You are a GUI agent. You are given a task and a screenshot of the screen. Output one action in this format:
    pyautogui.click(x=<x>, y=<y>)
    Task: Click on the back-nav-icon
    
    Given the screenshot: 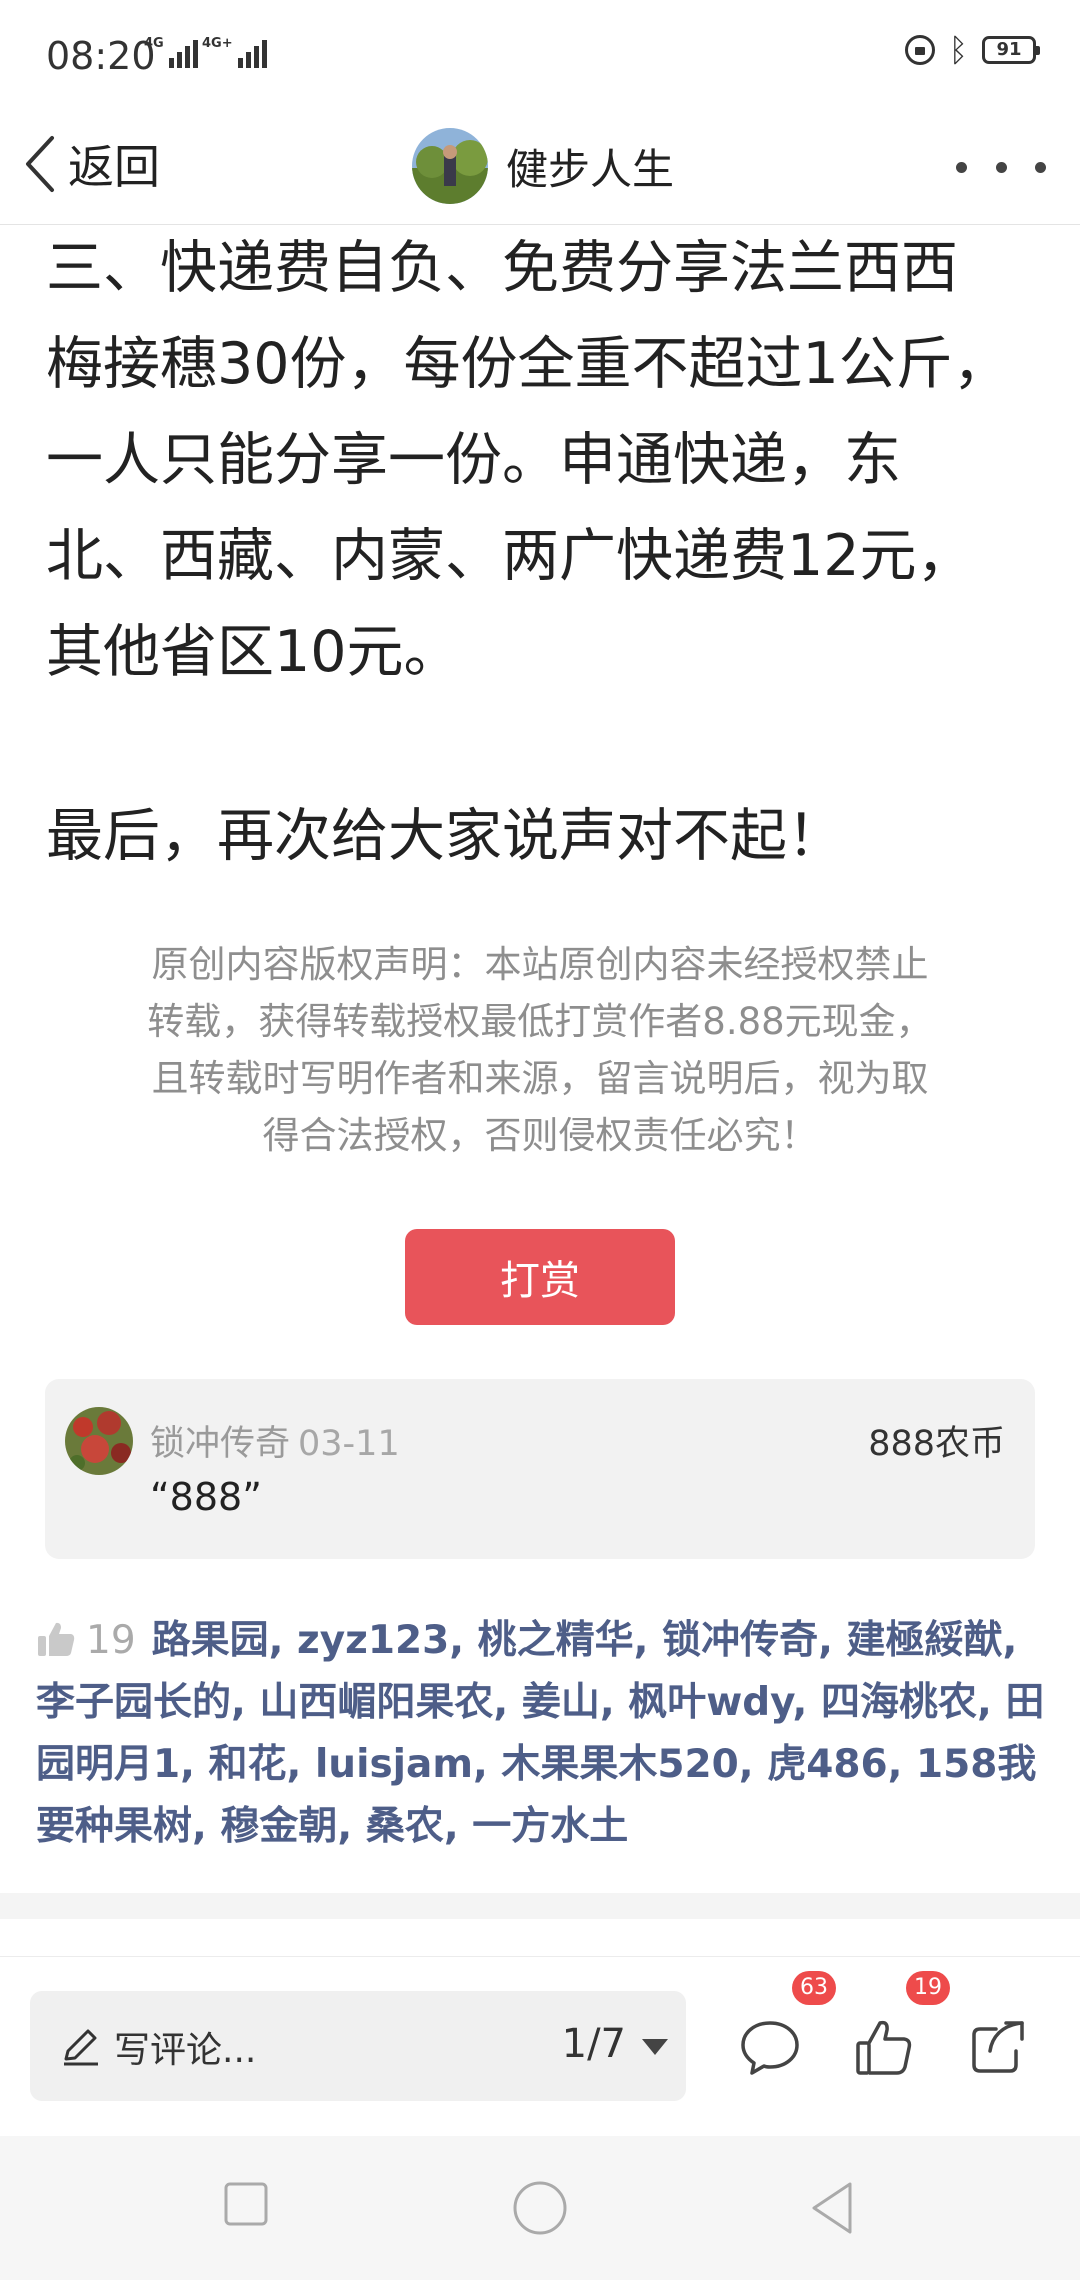 What is the action you would take?
    pyautogui.click(x=832, y=2208)
    